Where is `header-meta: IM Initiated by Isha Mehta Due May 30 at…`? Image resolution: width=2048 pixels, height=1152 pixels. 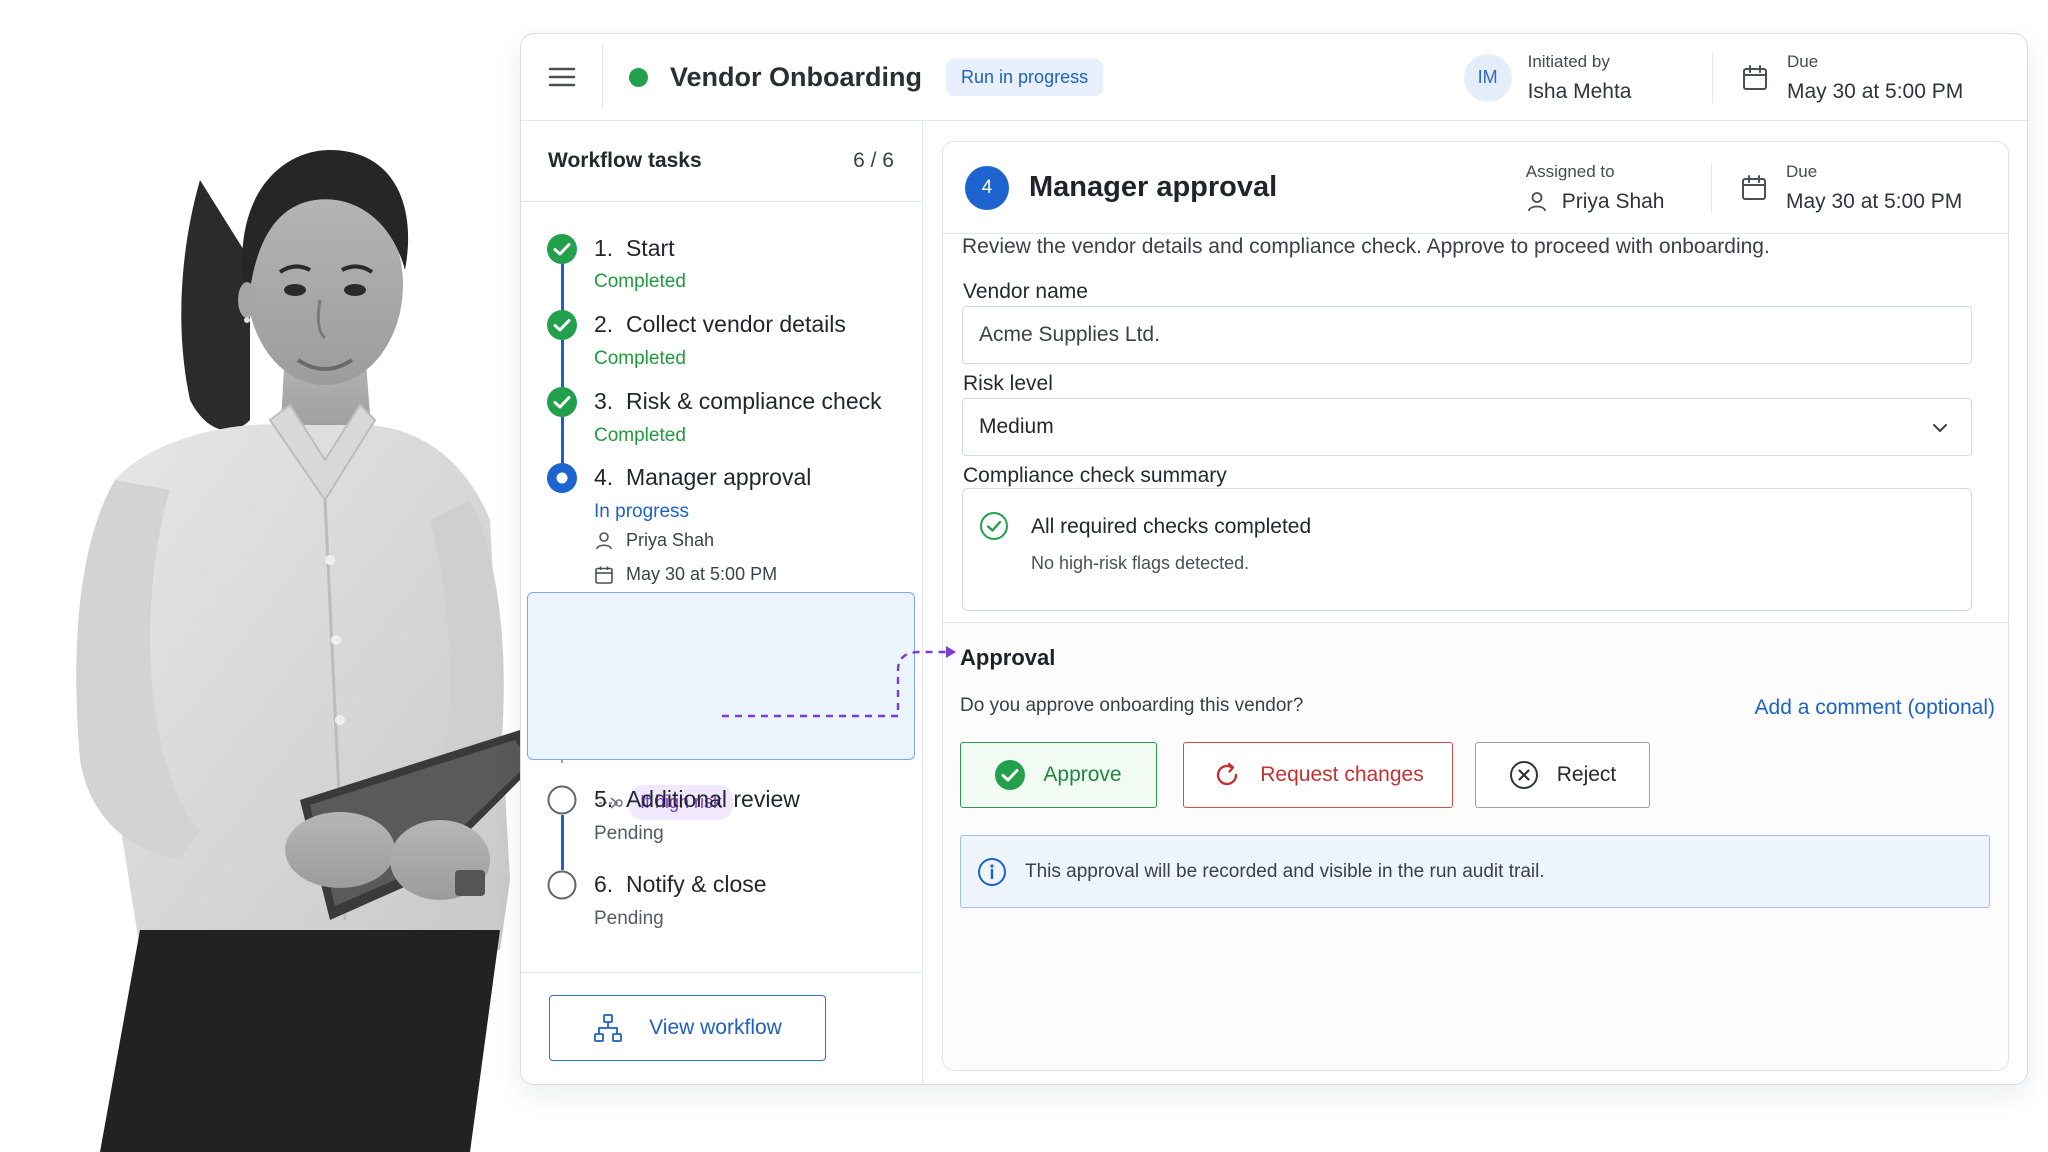
header-meta: IM Initiated by Isha Mehta Due May 30 at… is located at coordinates (1745, 77).